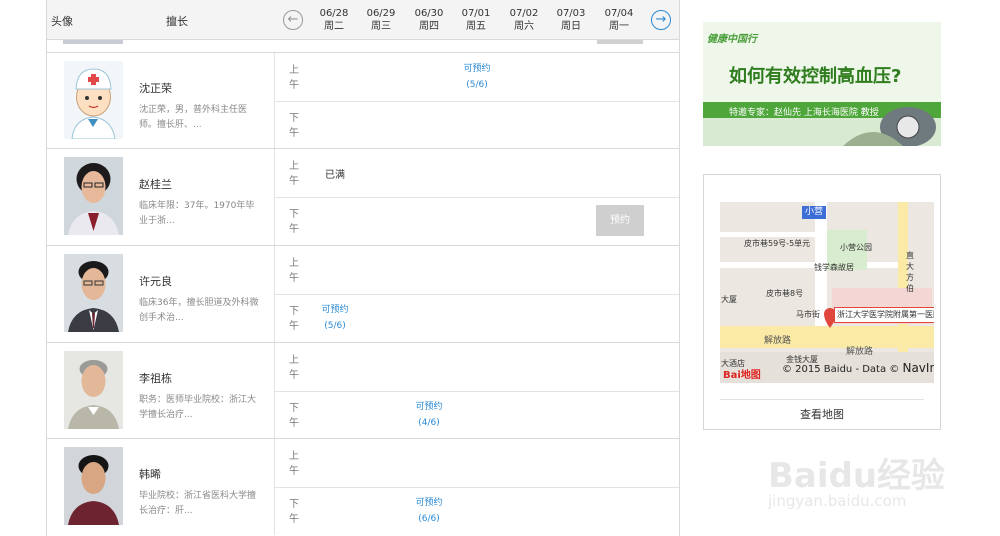 The image size is (1000, 536). I want to click on day-column-5: 07/02 周六, so click(524, 20).